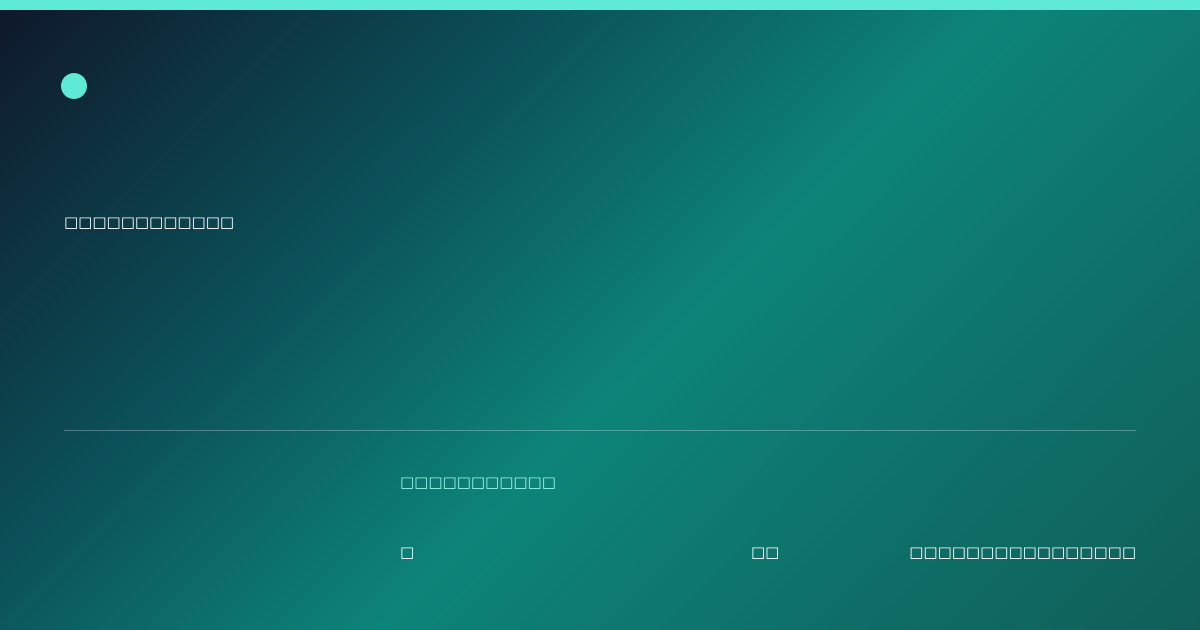  Describe the element at coordinates (600, 430) in the screenshot. I see `divider` at that location.